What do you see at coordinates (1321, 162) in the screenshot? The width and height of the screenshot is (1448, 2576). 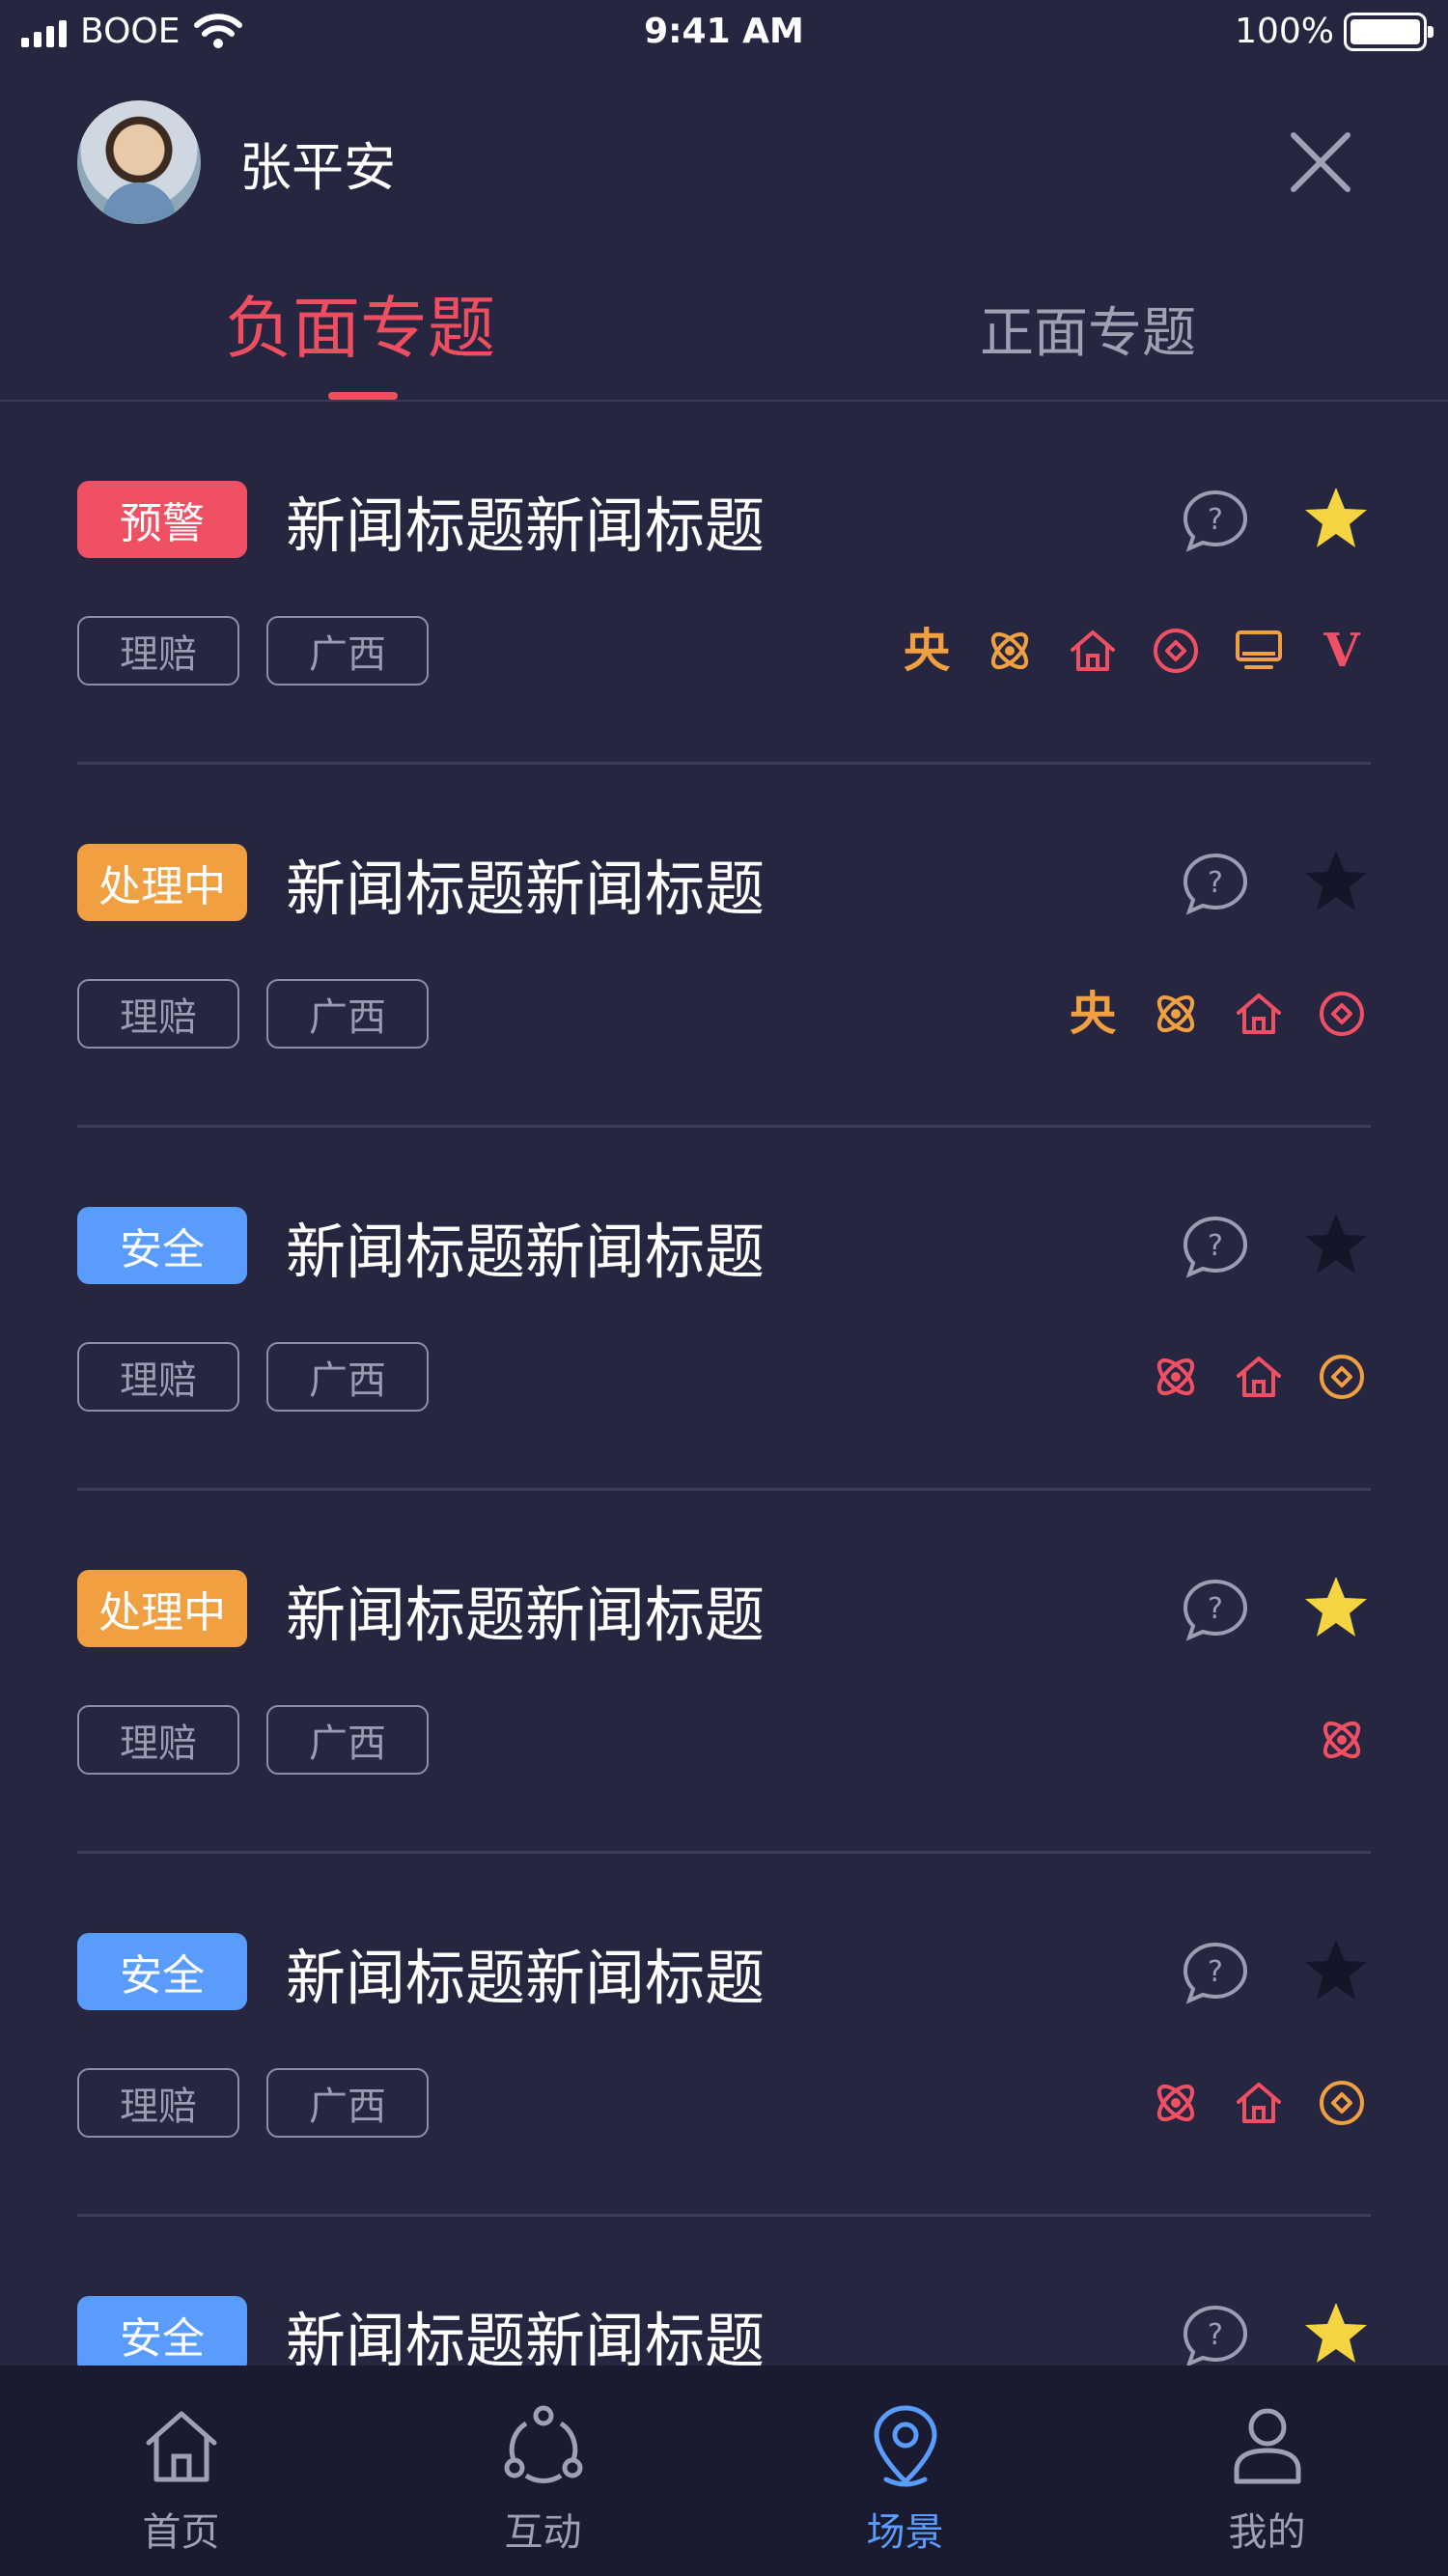 I see `close-icon` at bounding box center [1321, 162].